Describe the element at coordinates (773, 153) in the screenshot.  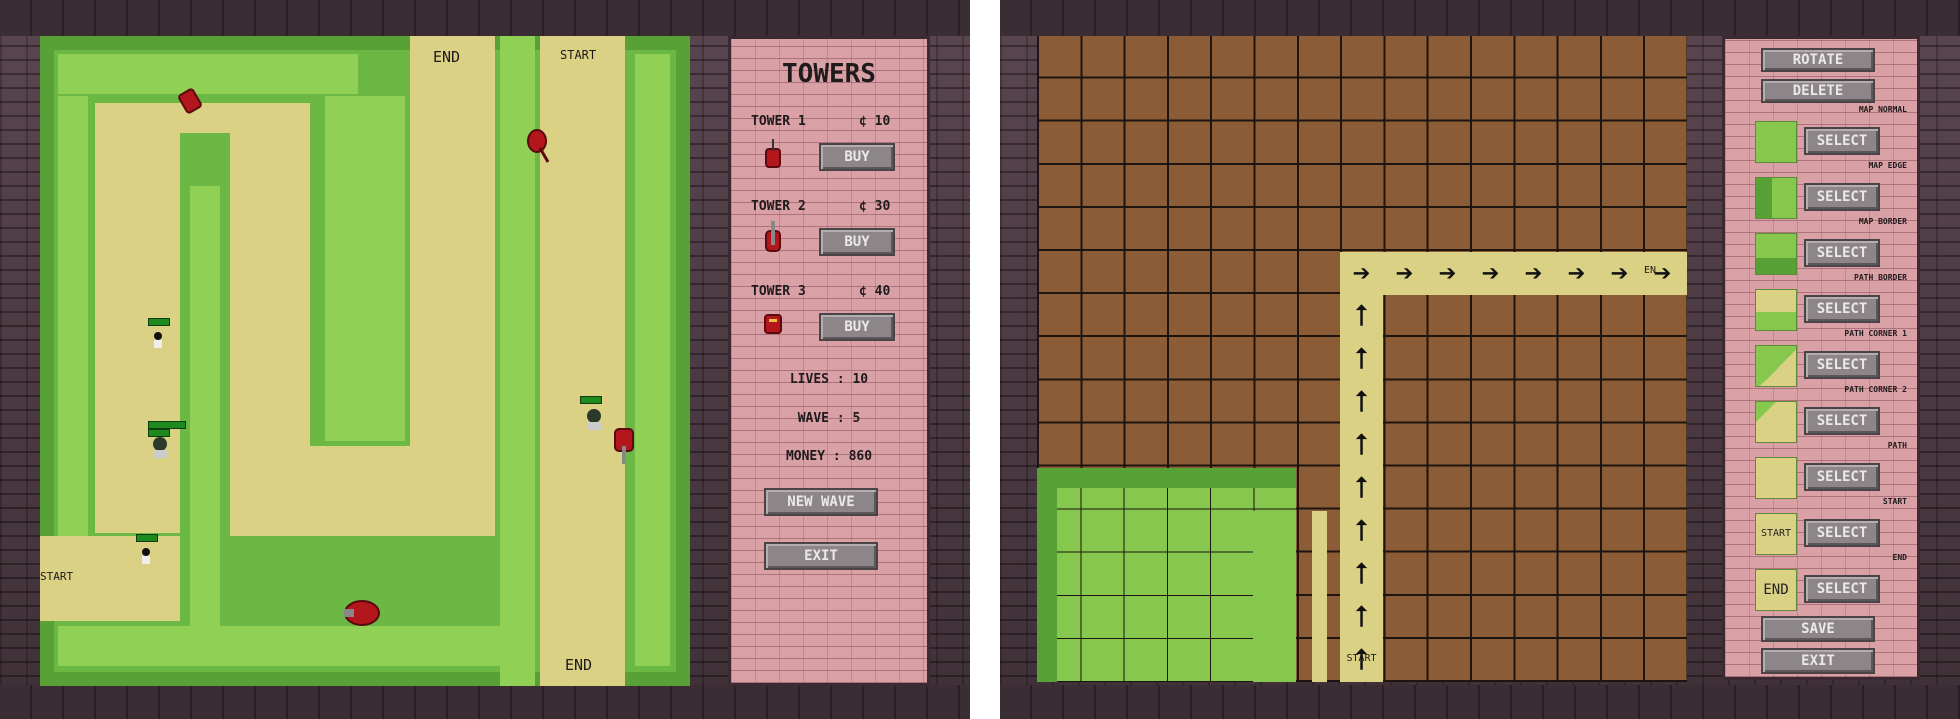
I see `tower-1-shop-icon` at that location.